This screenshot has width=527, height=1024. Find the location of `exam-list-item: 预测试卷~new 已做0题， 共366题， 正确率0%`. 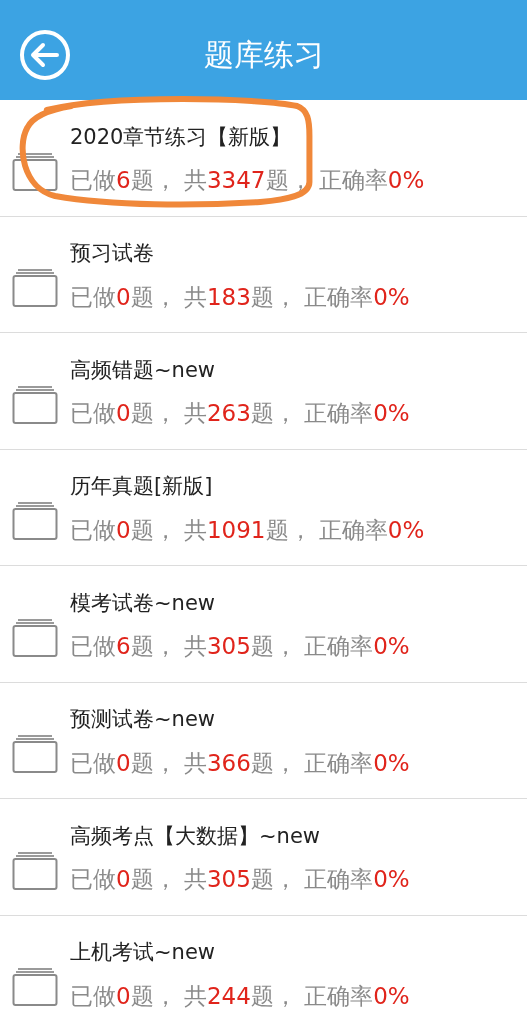

exam-list-item: 预测试卷~new 已做0题， 共366题， 正确率0% is located at coordinates (263, 740).